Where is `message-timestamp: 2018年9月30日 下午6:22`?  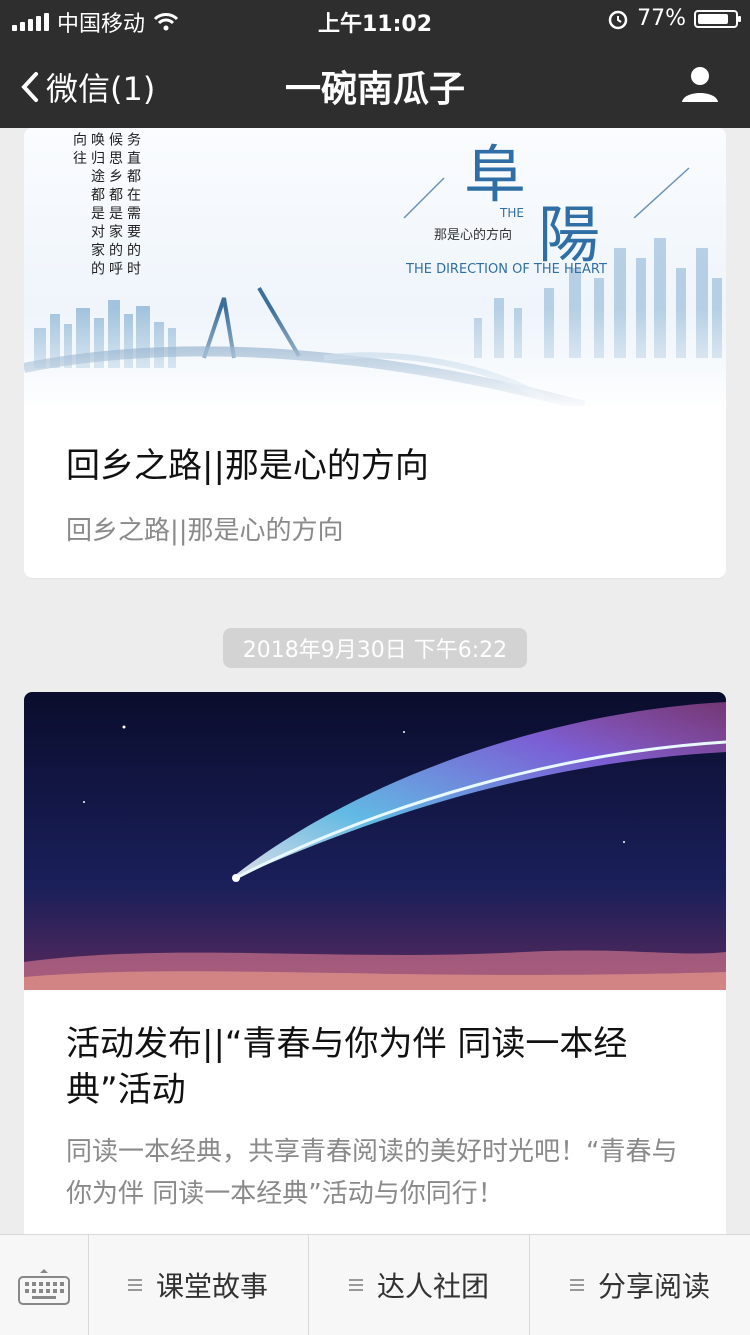
message-timestamp: 2018年9月30日 下午6:22 is located at coordinates (375, 648).